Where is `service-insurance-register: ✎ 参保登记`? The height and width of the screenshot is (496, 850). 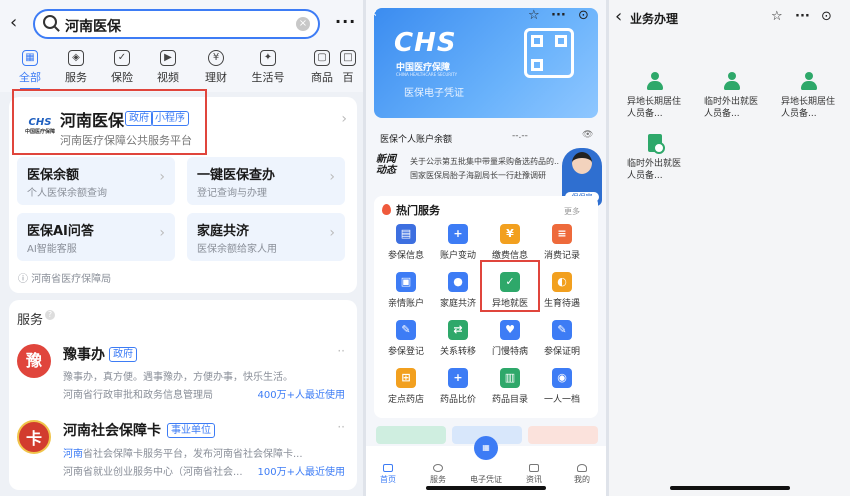
service-insurance-register: ✎ 参保登记 is located at coordinates (406, 338).